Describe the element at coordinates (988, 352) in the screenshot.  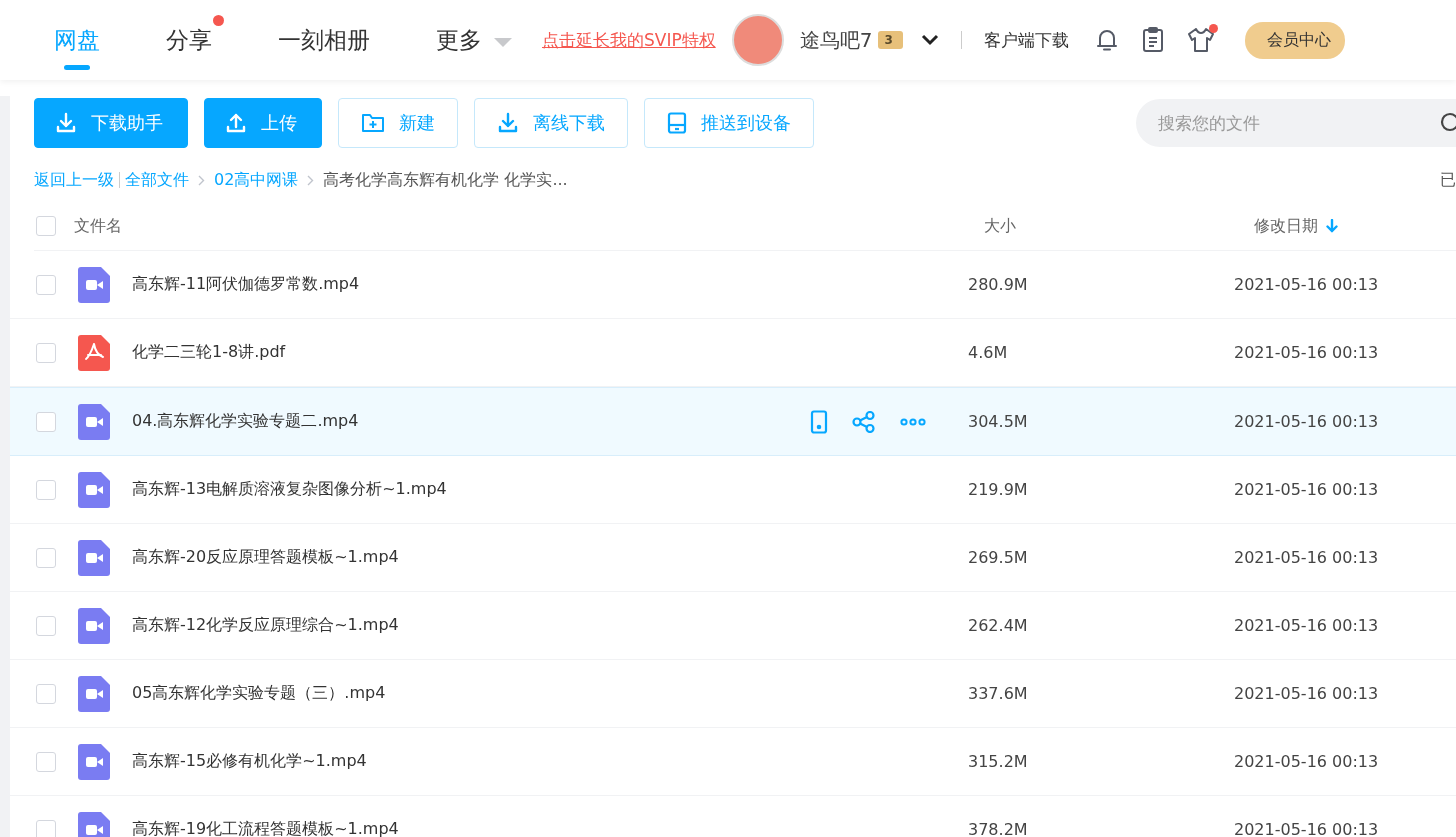
I see `file-size: 4.6M` at that location.